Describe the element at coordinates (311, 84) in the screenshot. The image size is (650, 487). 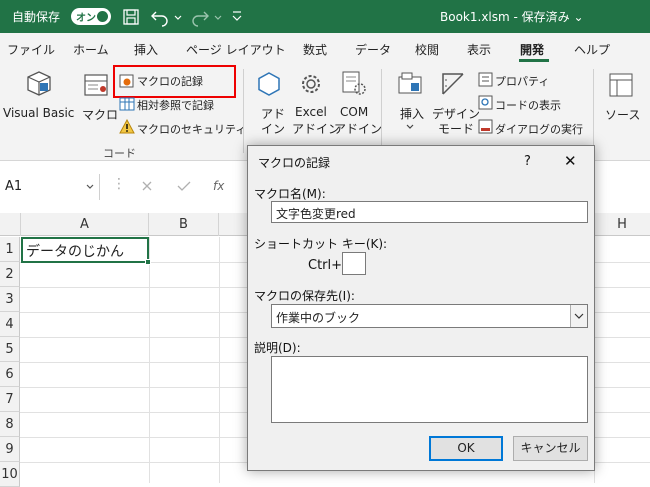
I see `excel-addins-gear-icon` at that location.